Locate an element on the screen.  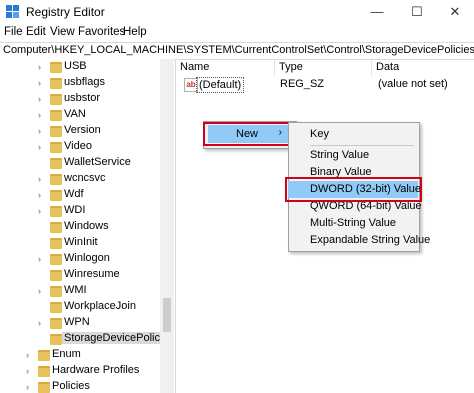
tree-item: WinInit is located at coordinates (87, 243).